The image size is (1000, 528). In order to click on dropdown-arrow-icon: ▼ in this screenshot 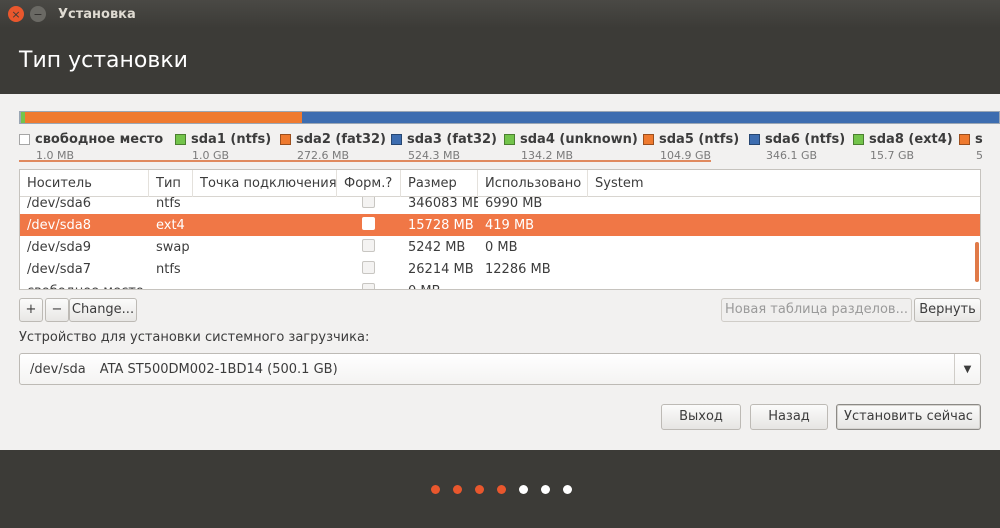, I will do `click(967, 369)`.